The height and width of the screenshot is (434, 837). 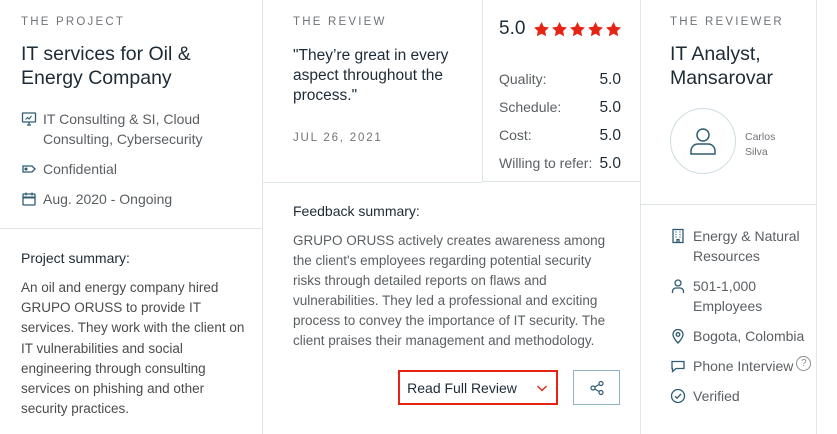 What do you see at coordinates (29, 119) in the screenshot?
I see `monitor-icon` at bounding box center [29, 119].